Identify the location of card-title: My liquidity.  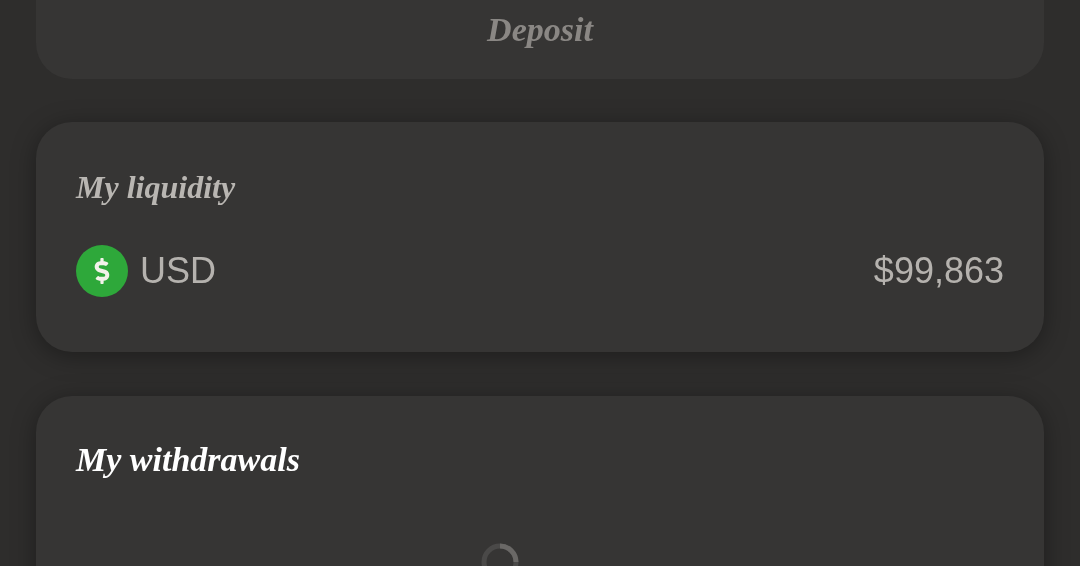
(156, 187).